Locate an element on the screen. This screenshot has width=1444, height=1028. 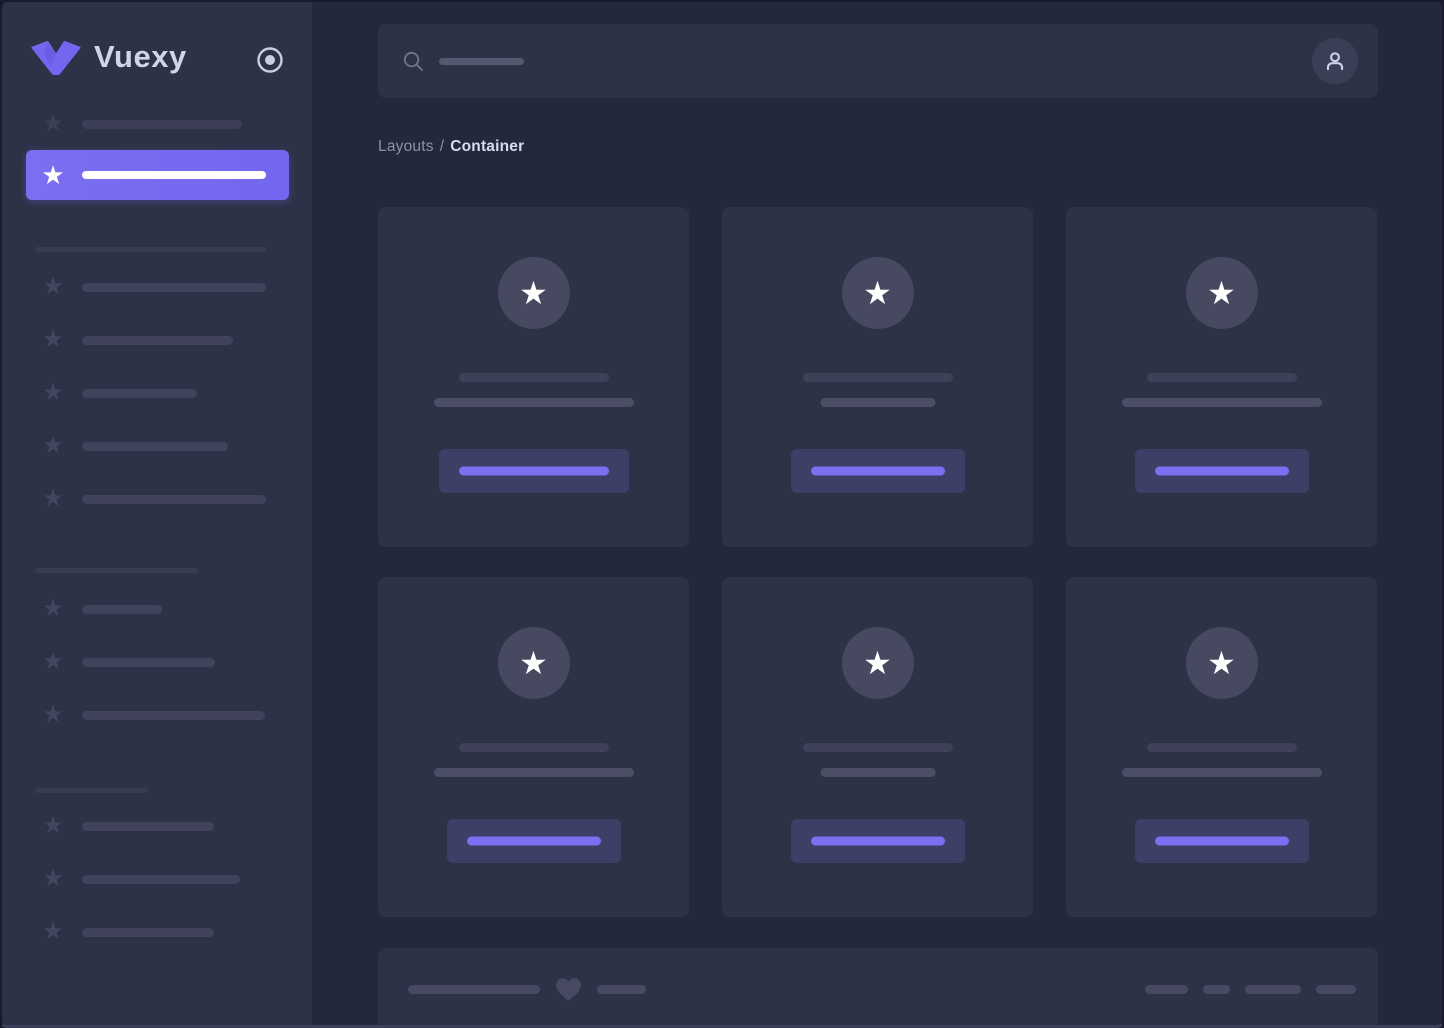
user-icon is located at coordinates (1335, 61).